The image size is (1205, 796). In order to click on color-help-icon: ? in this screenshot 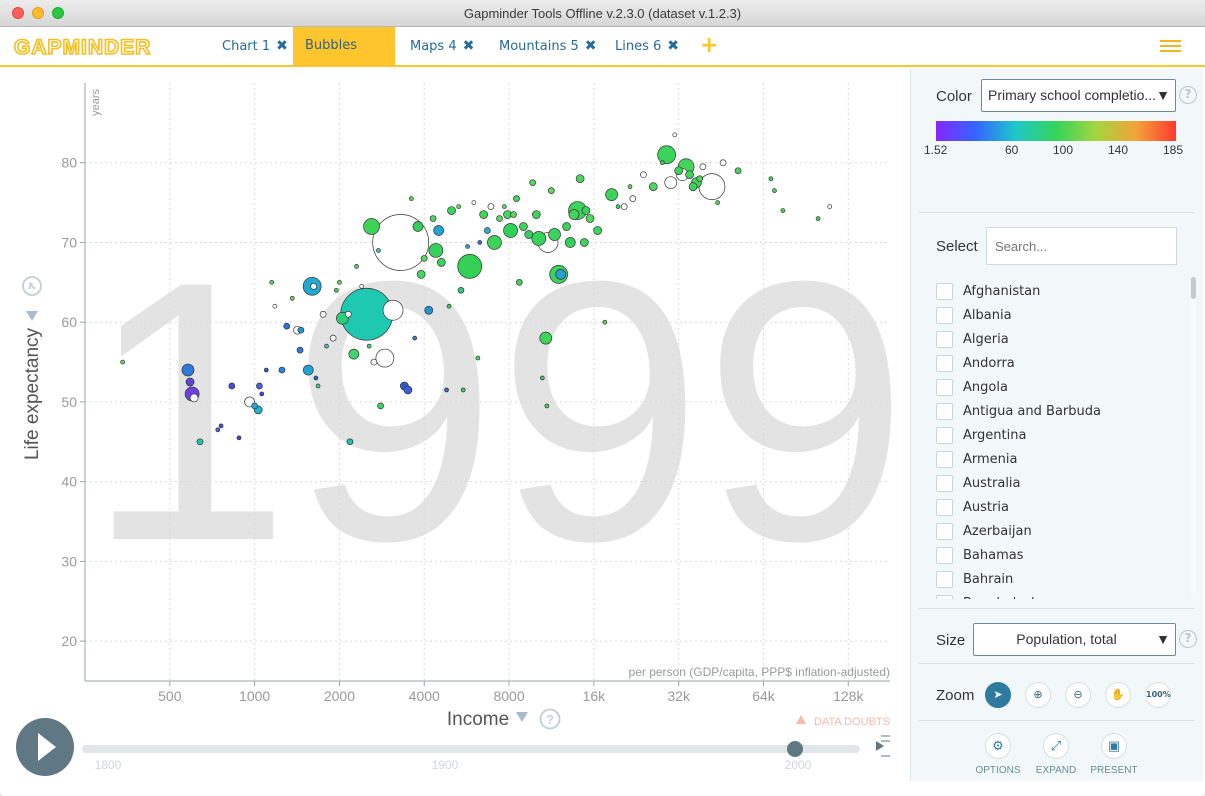, I will do `click(1188, 95)`.